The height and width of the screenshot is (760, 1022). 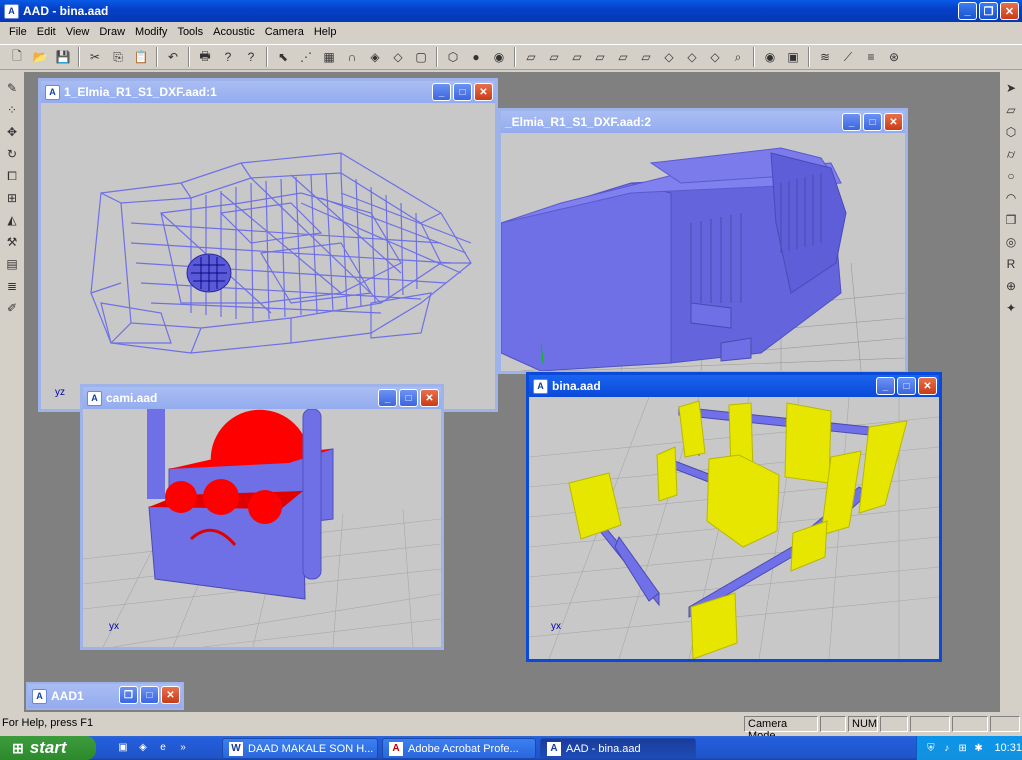 I want to click on view-right-icon: ▱, so click(x=600, y=57).